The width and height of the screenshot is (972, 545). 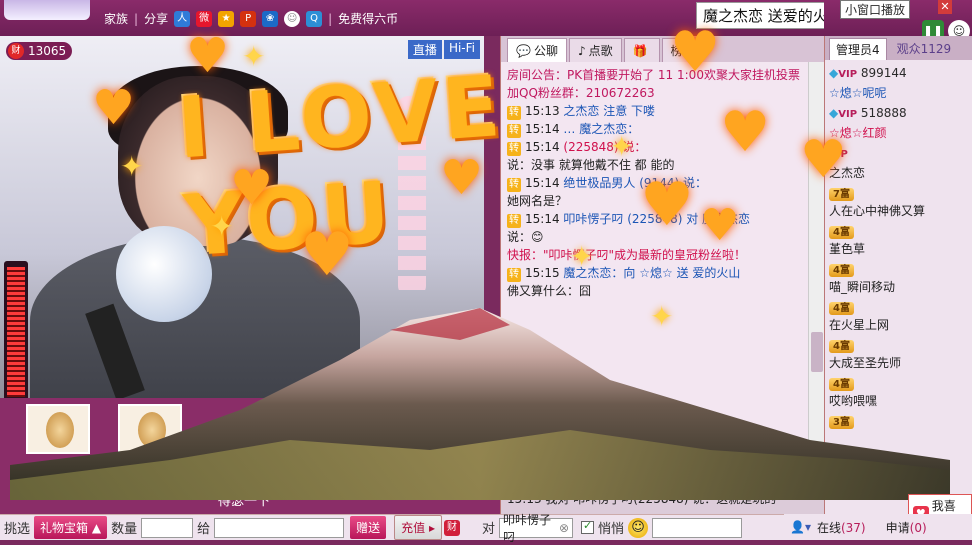 I want to click on whisper-checkbox, so click(x=587, y=526).